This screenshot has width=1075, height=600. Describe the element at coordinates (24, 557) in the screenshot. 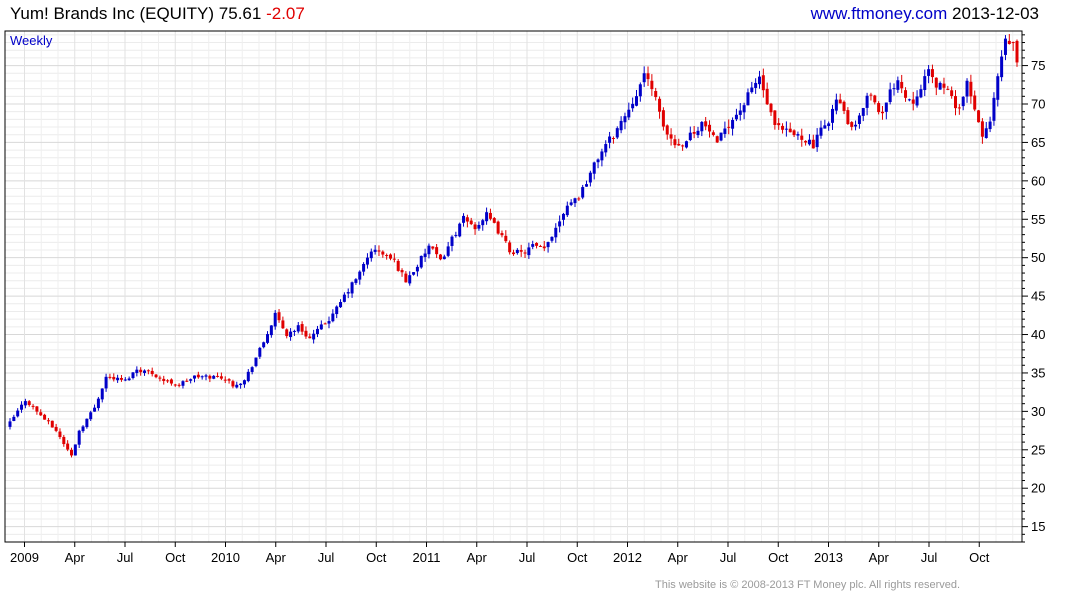

I see `x-tick-label: 2009` at that location.